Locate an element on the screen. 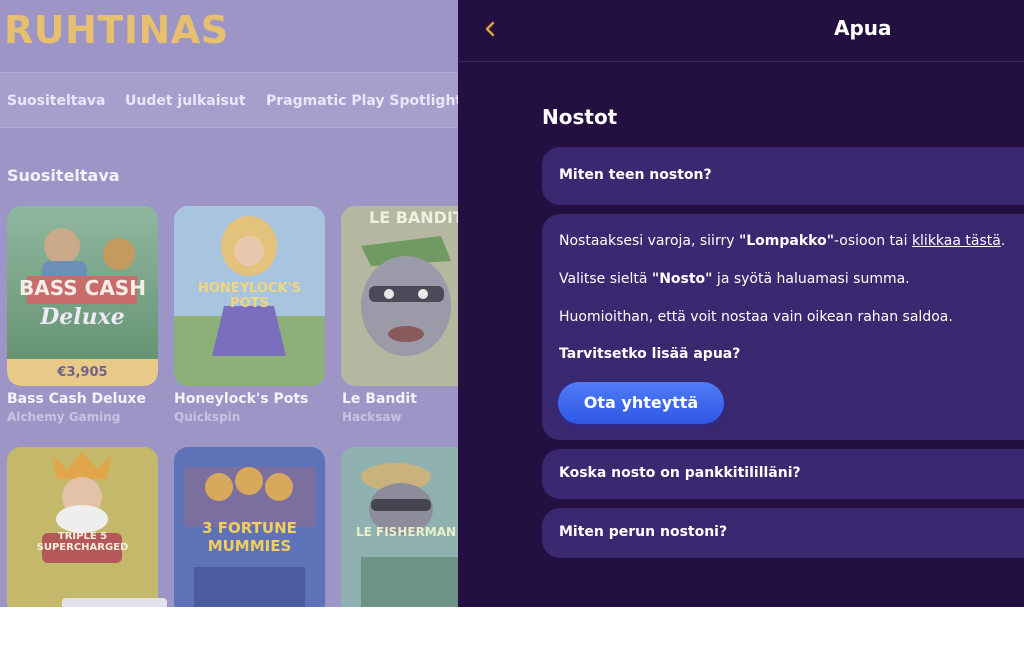 This screenshot has height=657, width=1024. answer-text: . is located at coordinates (1003, 241).